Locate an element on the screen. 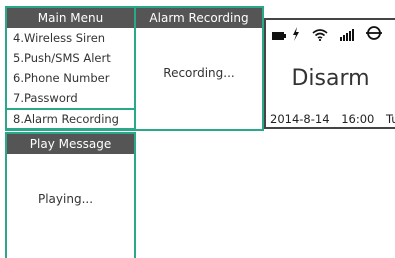  battery-icon is located at coordinates (279, 35).